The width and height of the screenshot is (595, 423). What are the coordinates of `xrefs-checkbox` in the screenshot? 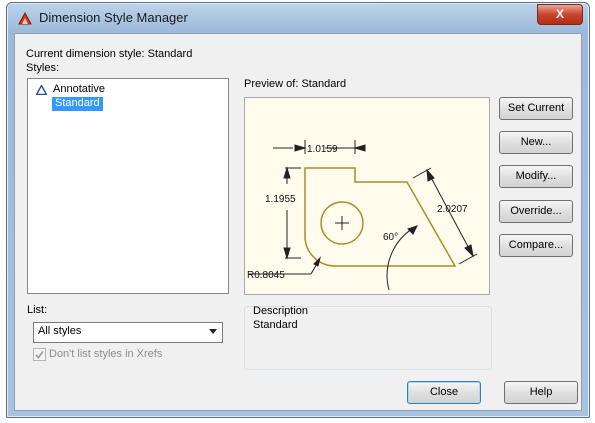 It's located at (39, 354).